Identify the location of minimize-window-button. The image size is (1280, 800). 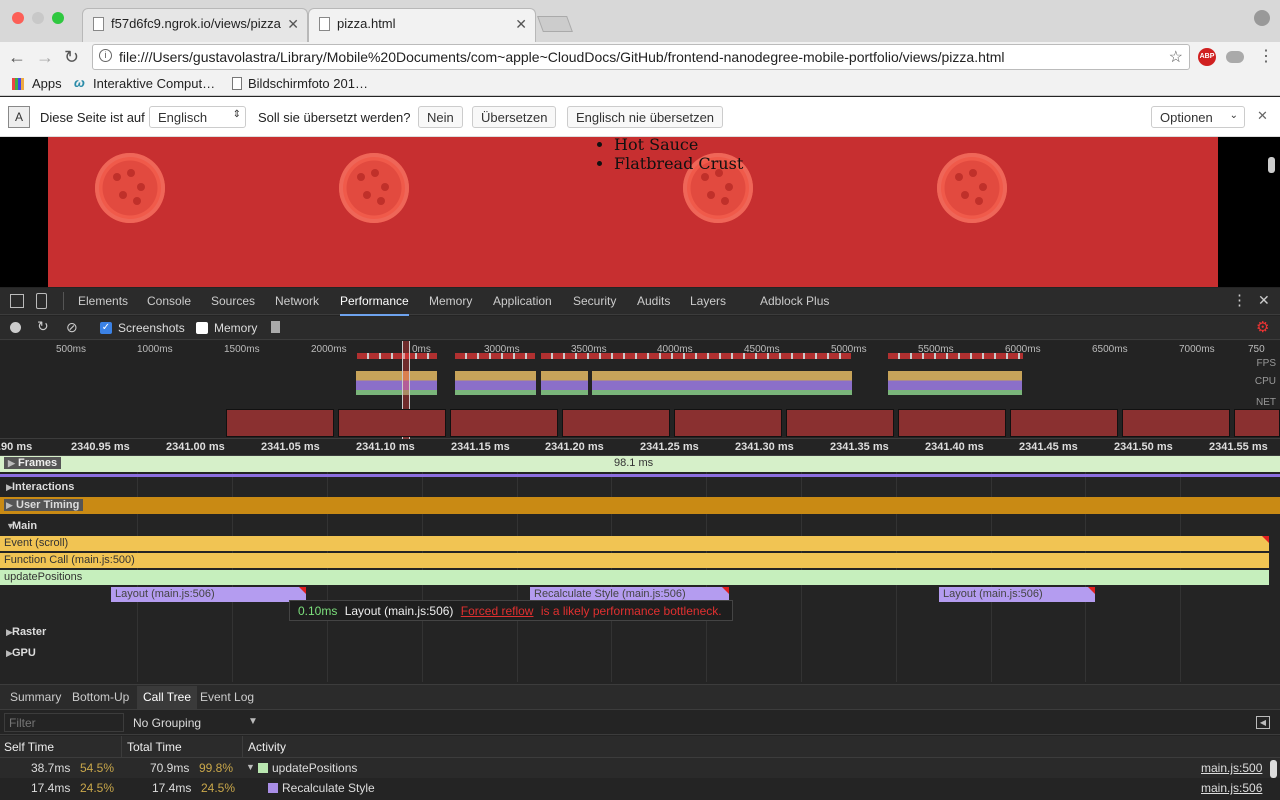
(38, 18).